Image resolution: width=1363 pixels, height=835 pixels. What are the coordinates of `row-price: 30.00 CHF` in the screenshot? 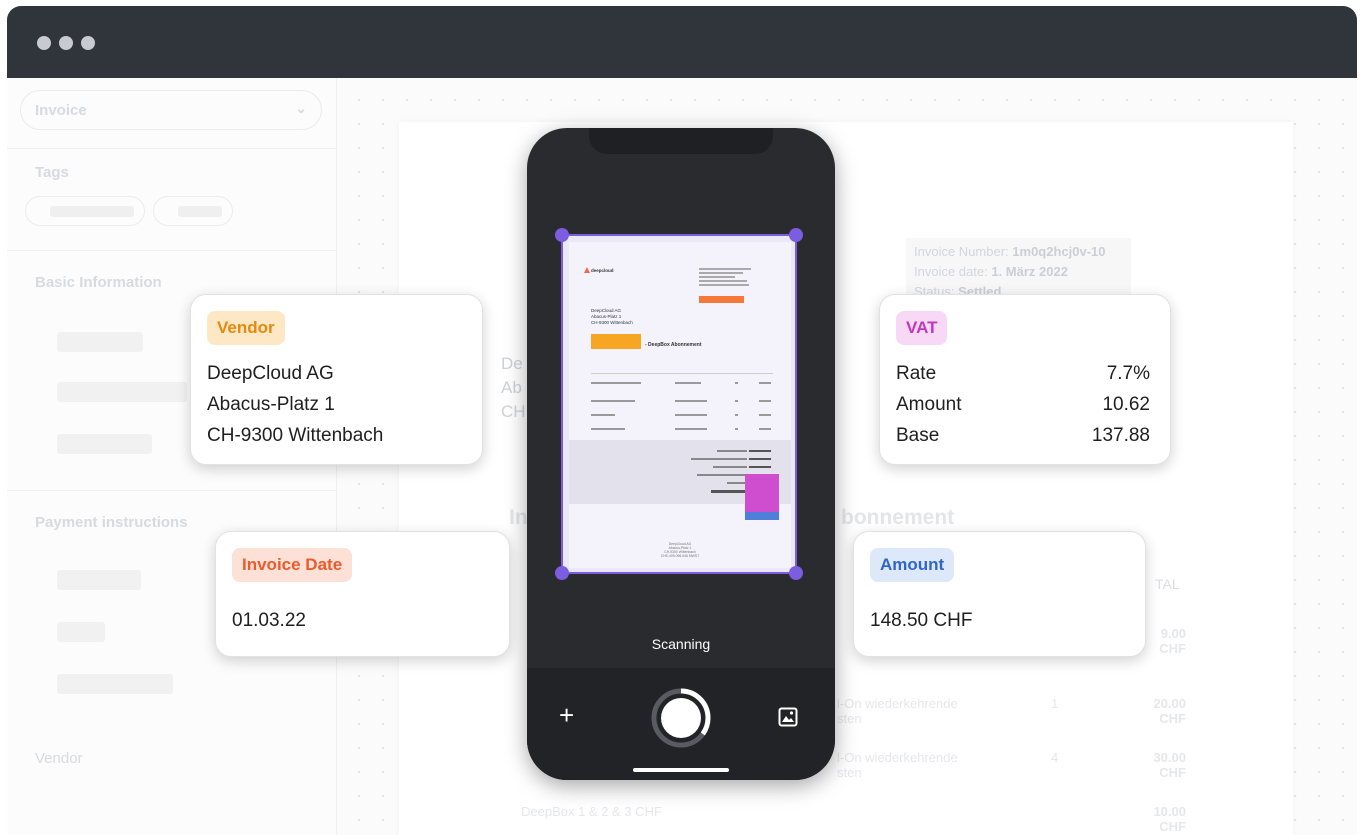 It's located at (1169, 765).